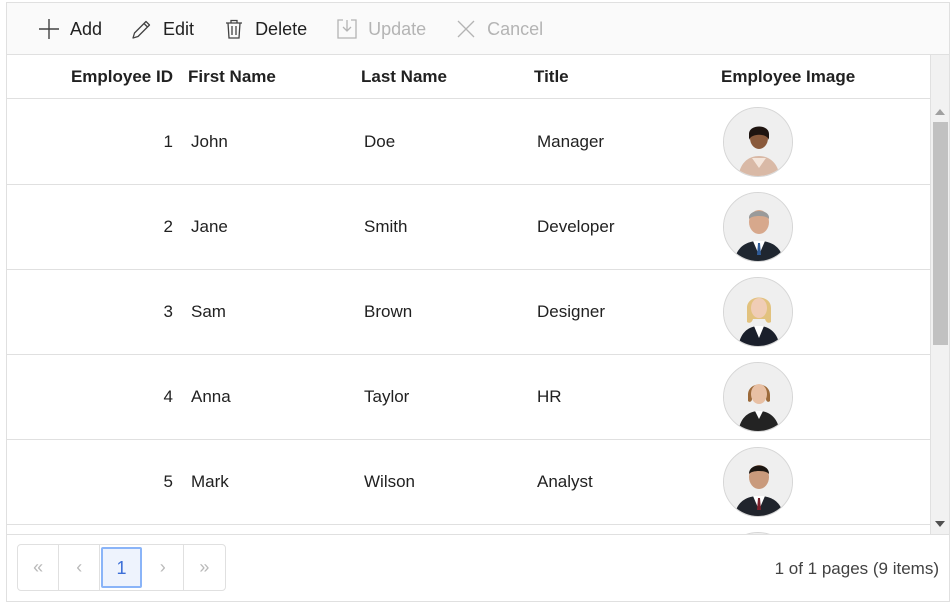  What do you see at coordinates (49, 28) in the screenshot?
I see `plus-icon` at bounding box center [49, 28].